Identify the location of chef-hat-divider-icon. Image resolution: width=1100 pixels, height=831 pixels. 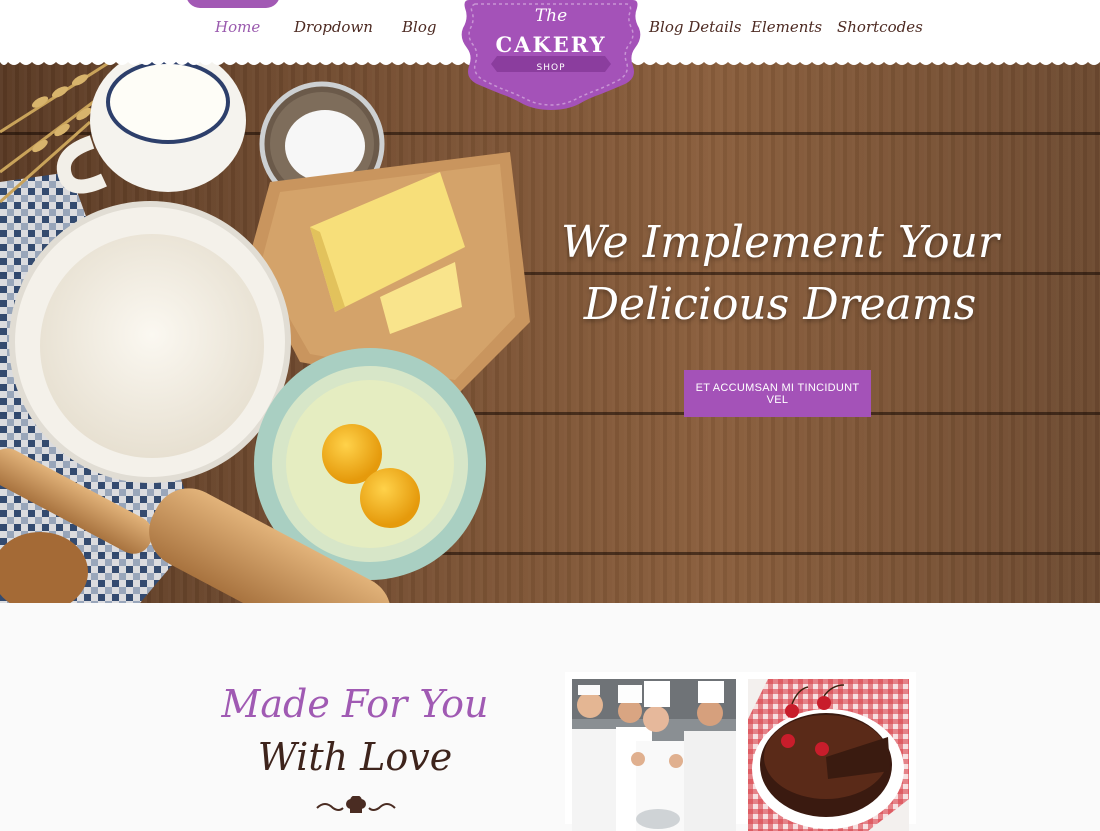
(356, 804).